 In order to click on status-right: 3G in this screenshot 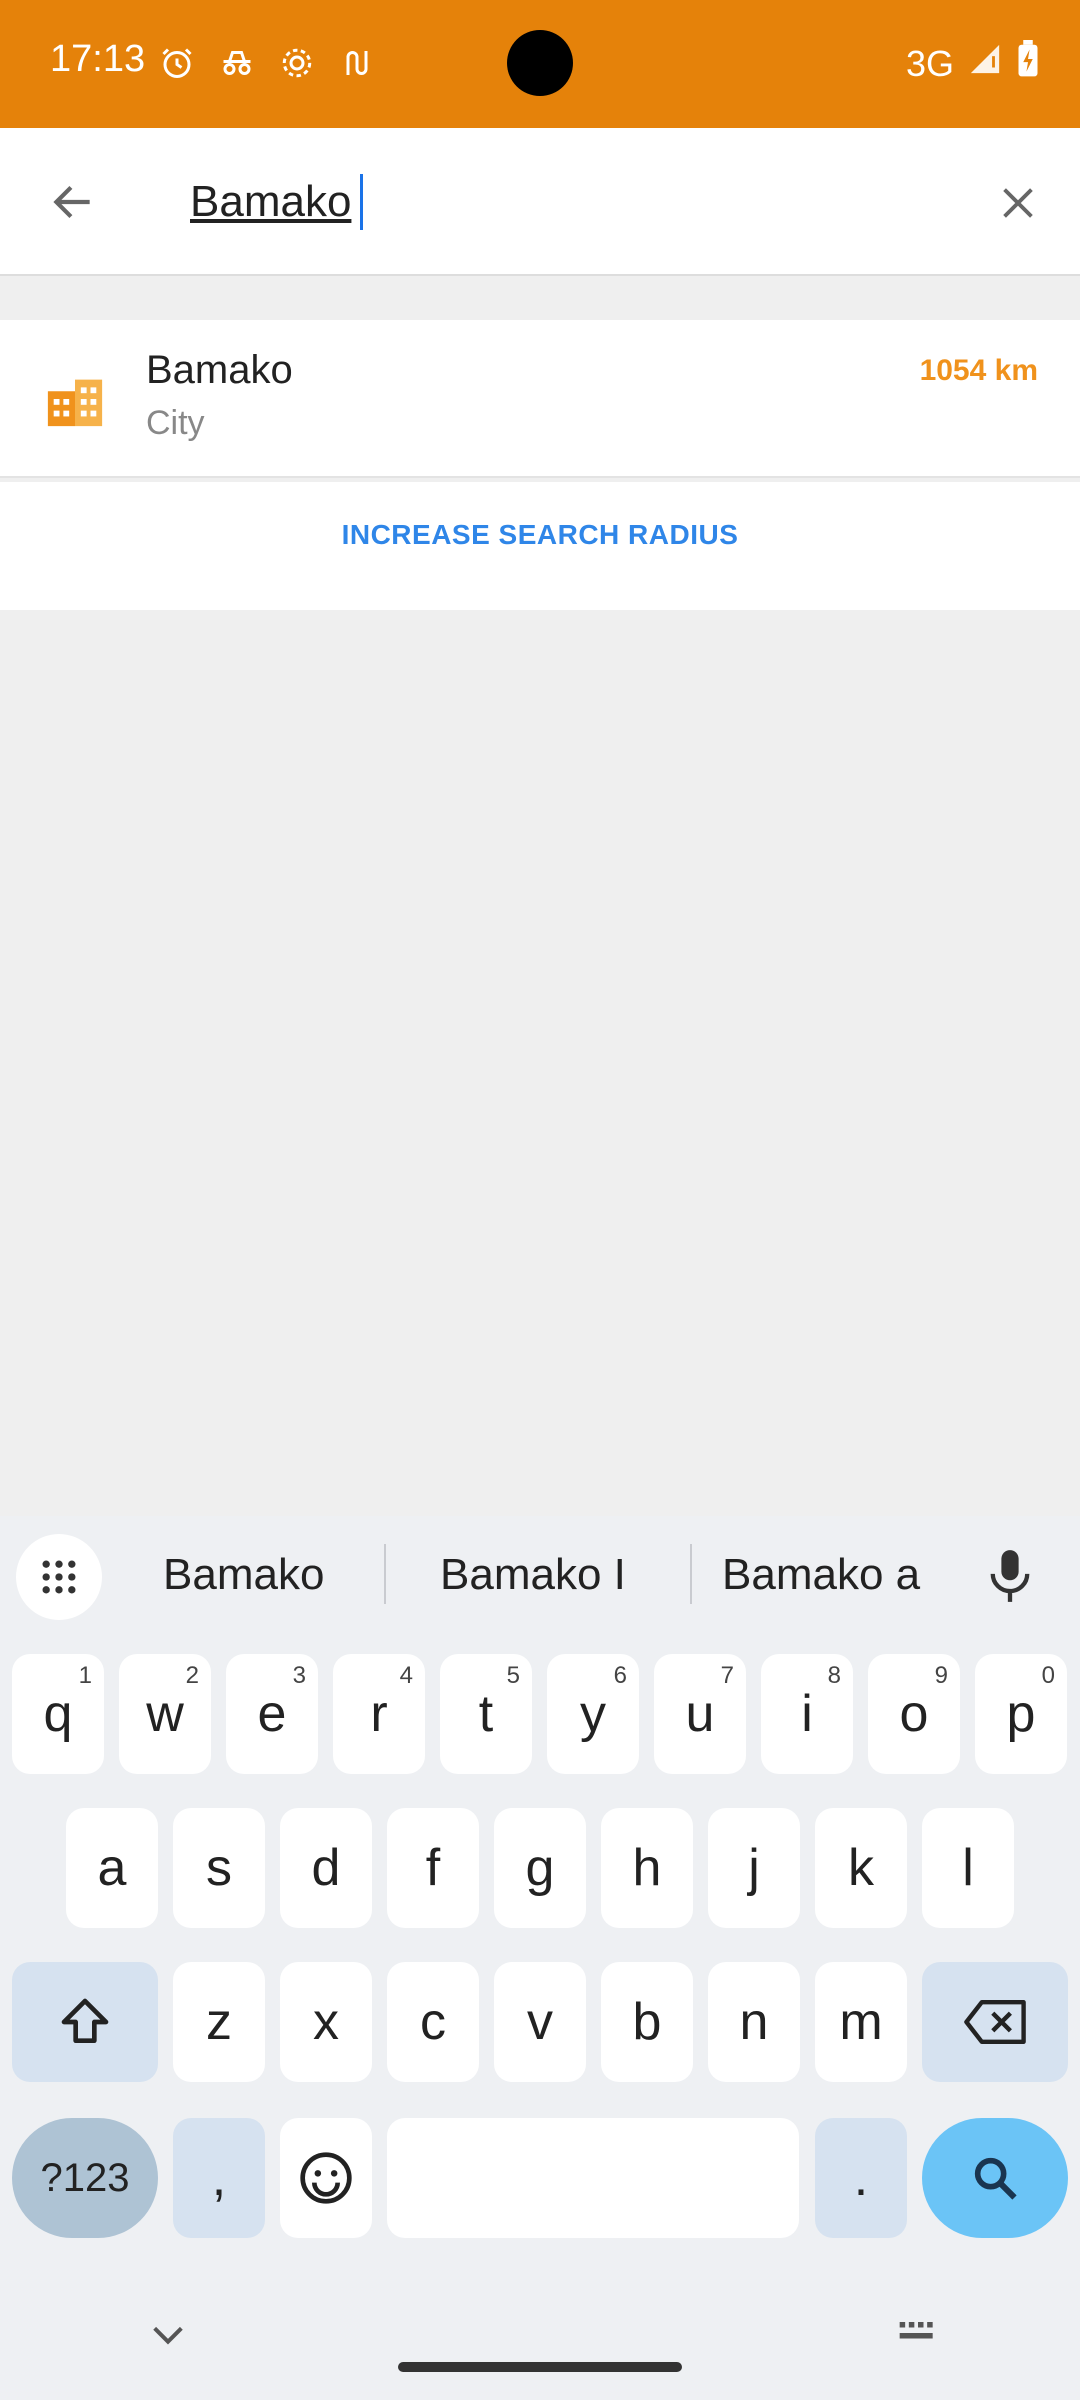, I will do `click(973, 63)`.